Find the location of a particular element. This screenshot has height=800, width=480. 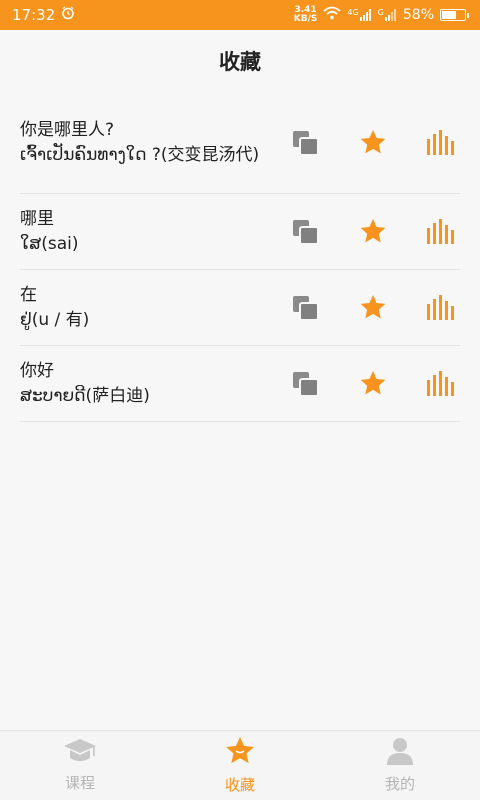

tab-mine: 我的 is located at coordinates (400, 765).